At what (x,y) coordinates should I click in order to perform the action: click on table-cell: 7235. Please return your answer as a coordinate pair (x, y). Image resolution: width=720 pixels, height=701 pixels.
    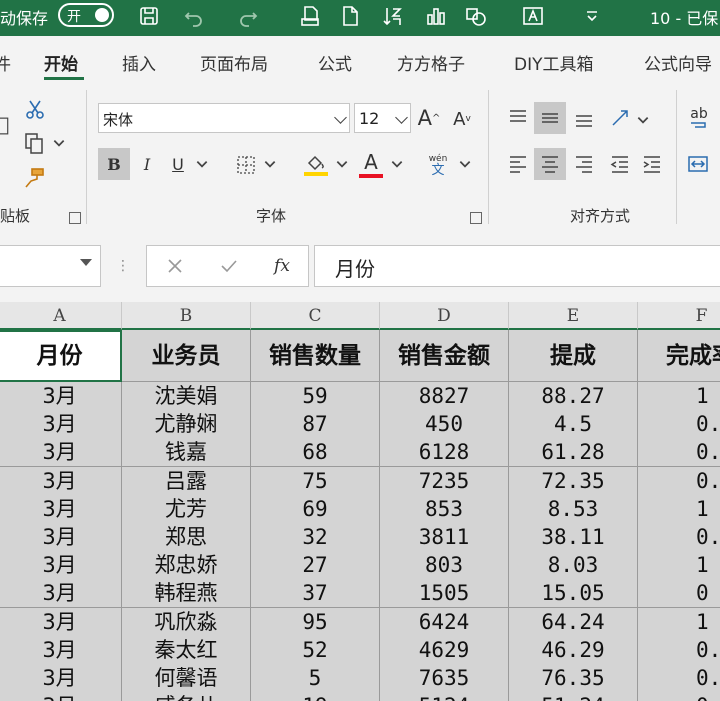
    Looking at the image, I should click on (444, 481).